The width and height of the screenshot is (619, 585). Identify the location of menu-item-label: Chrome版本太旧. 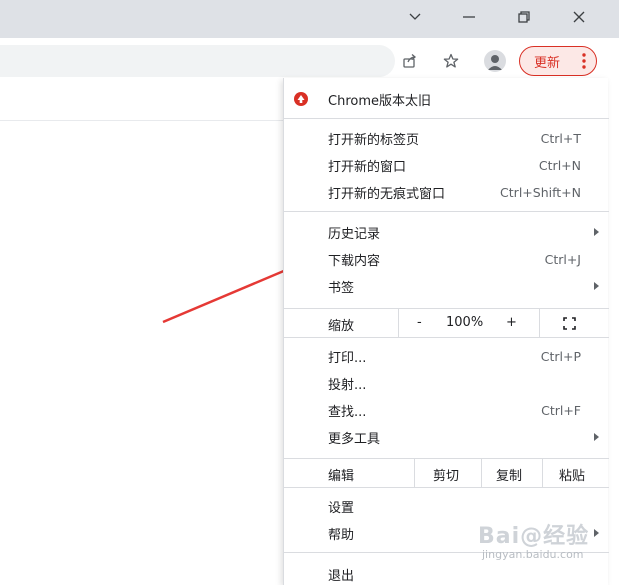
(379, 101).